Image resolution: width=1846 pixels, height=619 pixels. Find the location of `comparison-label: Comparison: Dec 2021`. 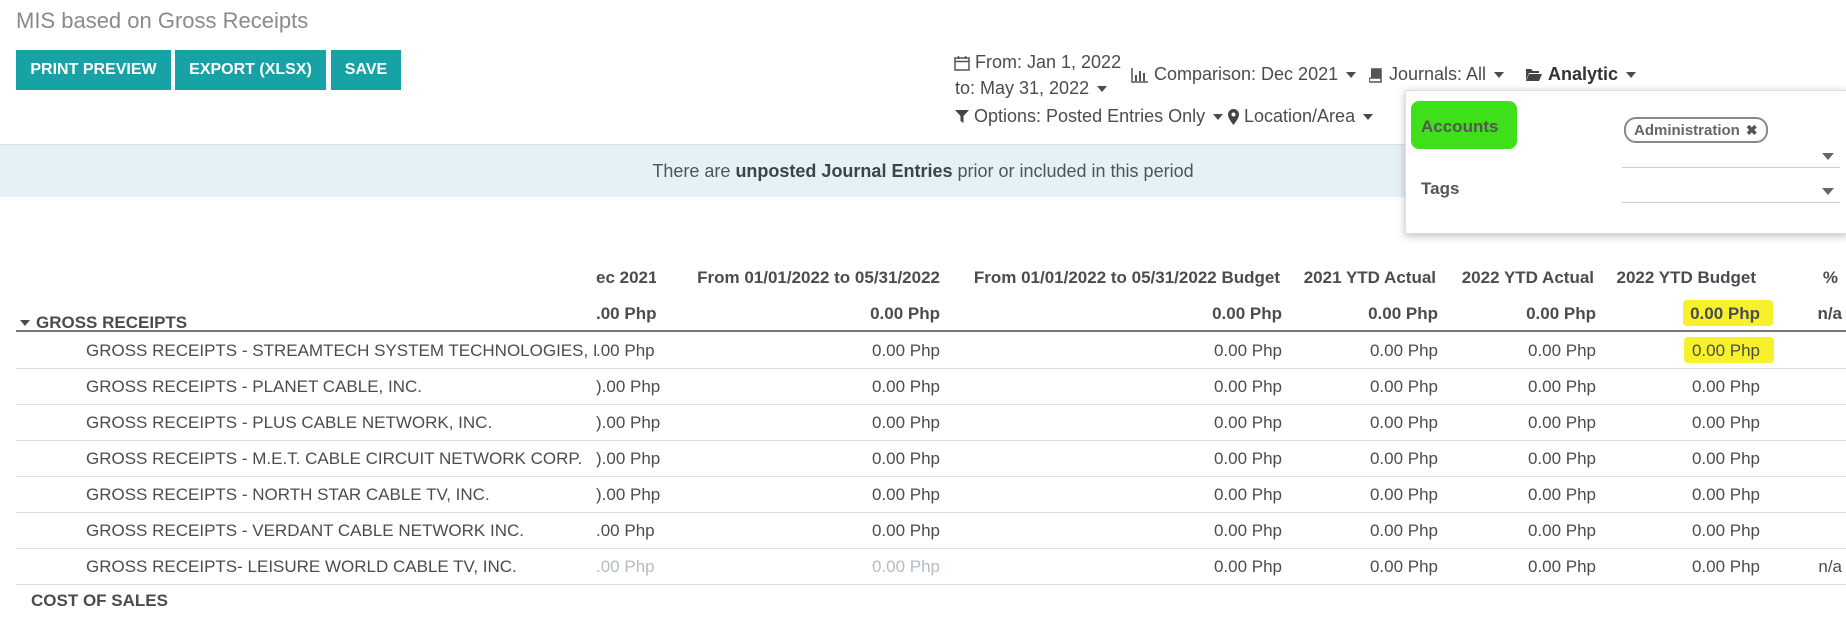

comparison-label: Comparison: Dec 2021 is located at coordinates (1246, 74).